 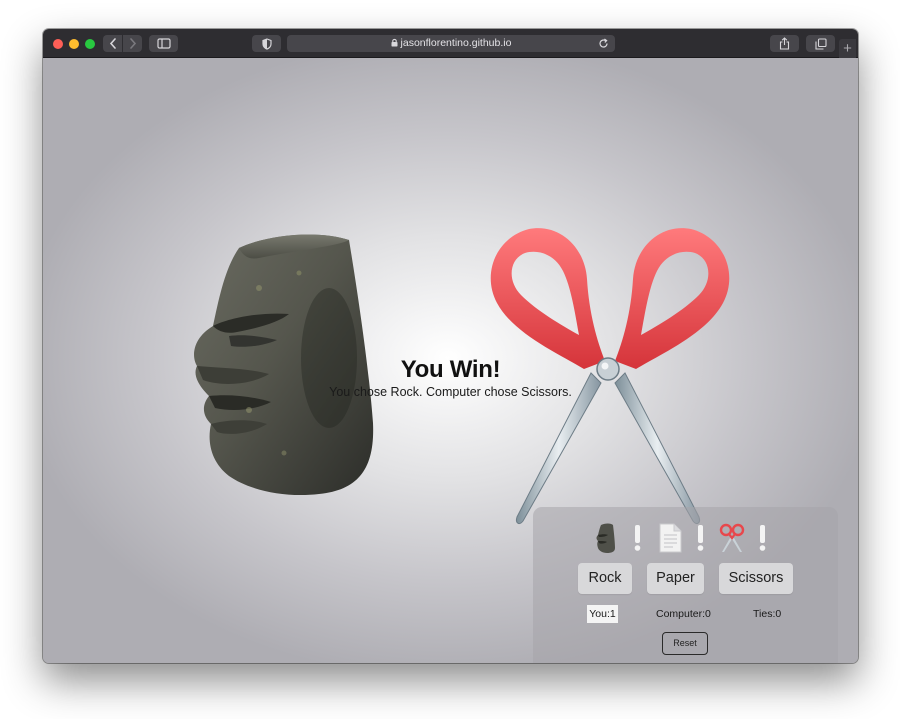 What do you see at coordinates (685, 539) in the screenshot?
I see `choice-icon-row` at bounding box center [685, 539].